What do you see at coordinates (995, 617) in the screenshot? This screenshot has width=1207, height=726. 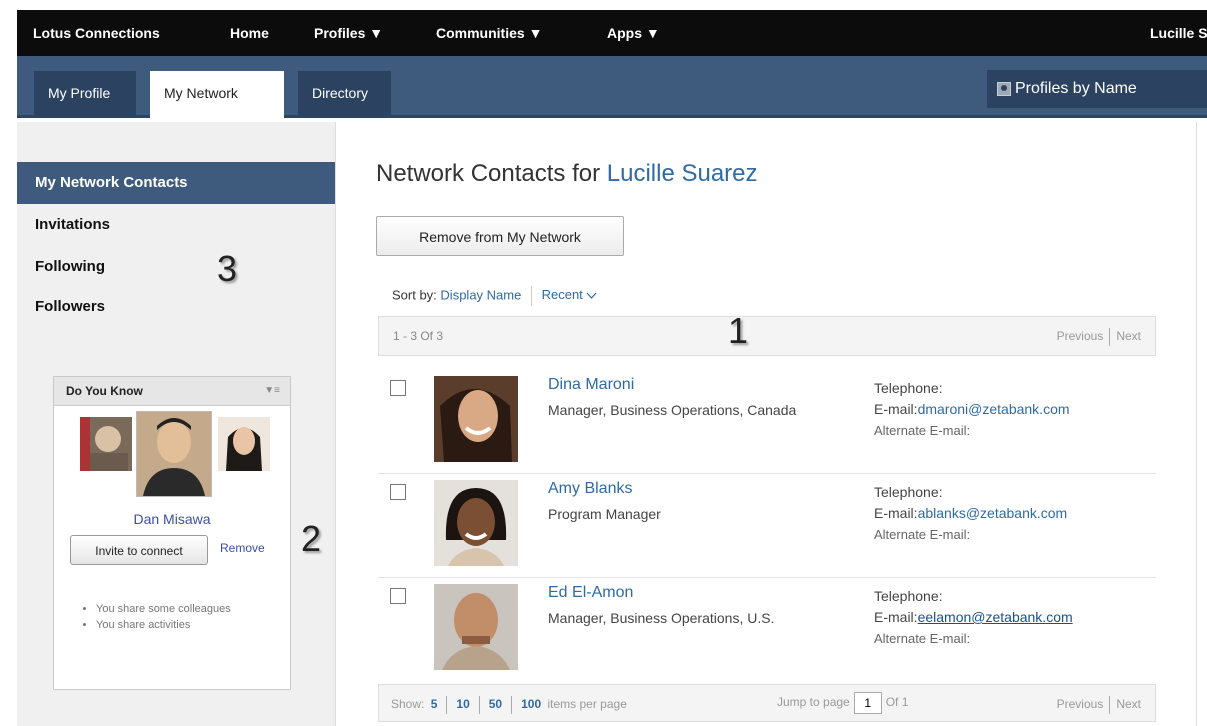 I see `email-link: eelamon@zetabank.com` at bounding box center [995, 617].